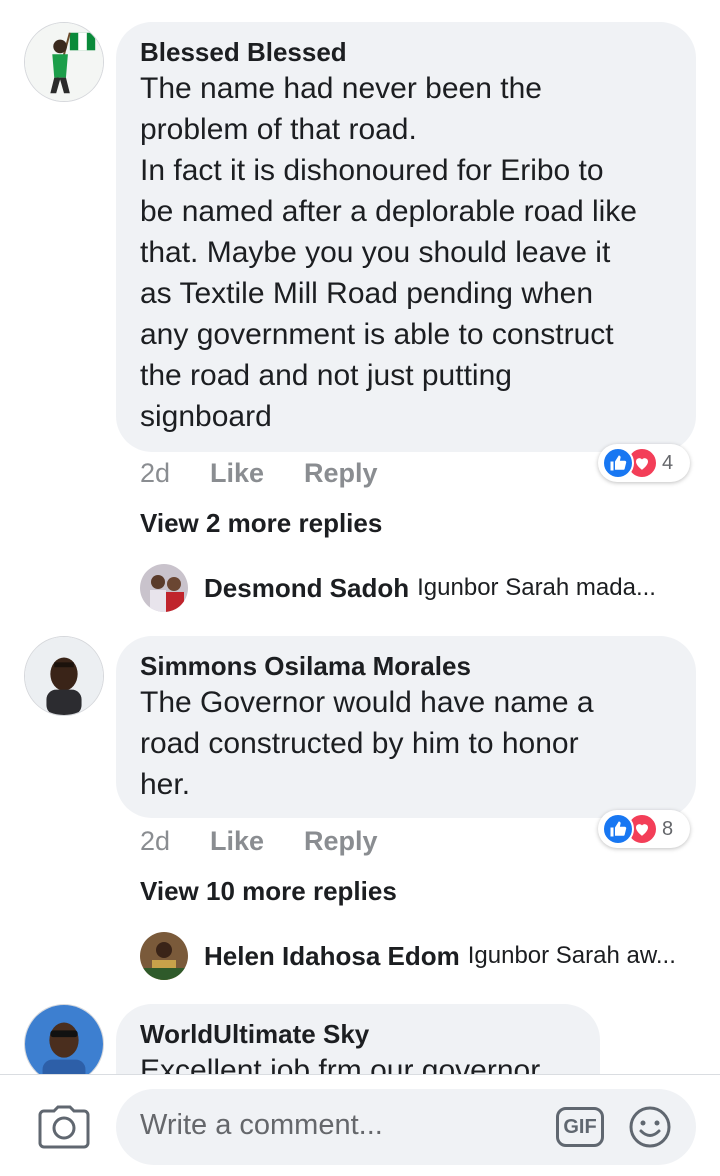 The width and height of the screenshot is (720, 1176). Describe the element at coordinates (650, 1127) in the screenshot. I see `emoji-icon` at that location.